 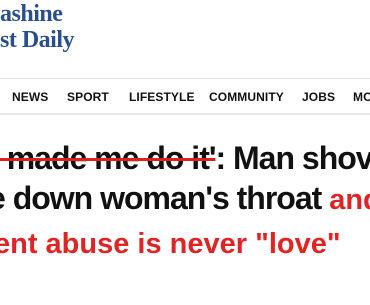 What do you see at coordinates (246, 97) in the screenshot?
I see `nav-item-community: COMMUNITY` at bounding box center [246, 97].